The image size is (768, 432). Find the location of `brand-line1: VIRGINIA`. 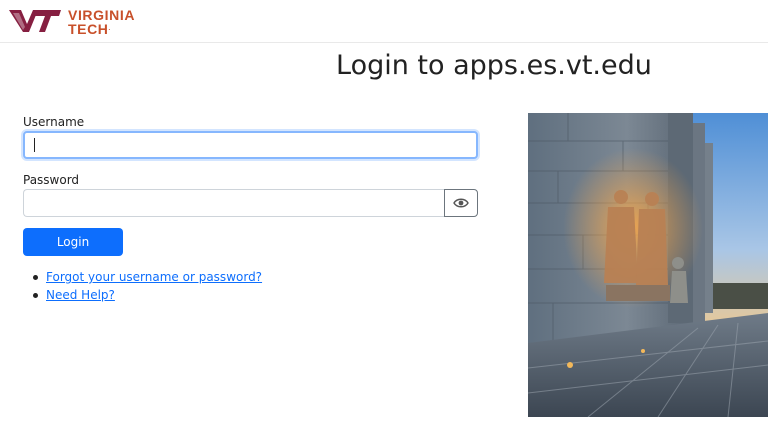

brand-line1: VIRGINIA is located at coordinates (102, 15).